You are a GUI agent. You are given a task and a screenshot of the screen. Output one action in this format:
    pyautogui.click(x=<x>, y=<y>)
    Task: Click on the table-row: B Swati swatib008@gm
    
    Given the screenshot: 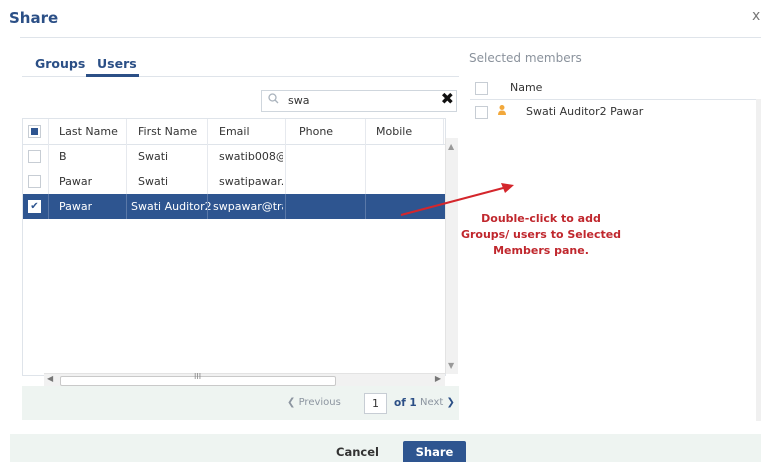 What is the action you would take?
    pyautogui.click(x=234, y=156)
    